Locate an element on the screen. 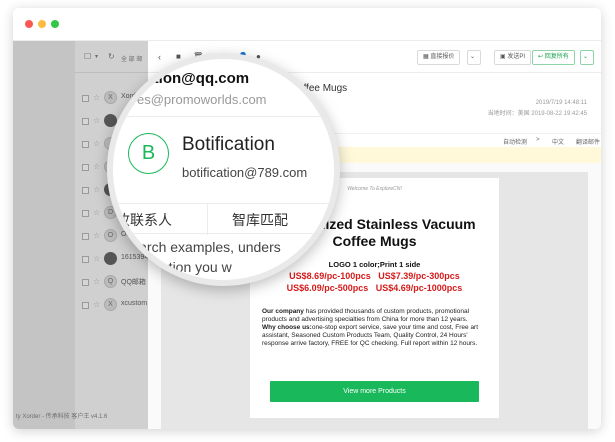 Image resolution: width=615 pixels, height=442 pixels. translate-source: 自动检测 is located at coordinates (515, 141).